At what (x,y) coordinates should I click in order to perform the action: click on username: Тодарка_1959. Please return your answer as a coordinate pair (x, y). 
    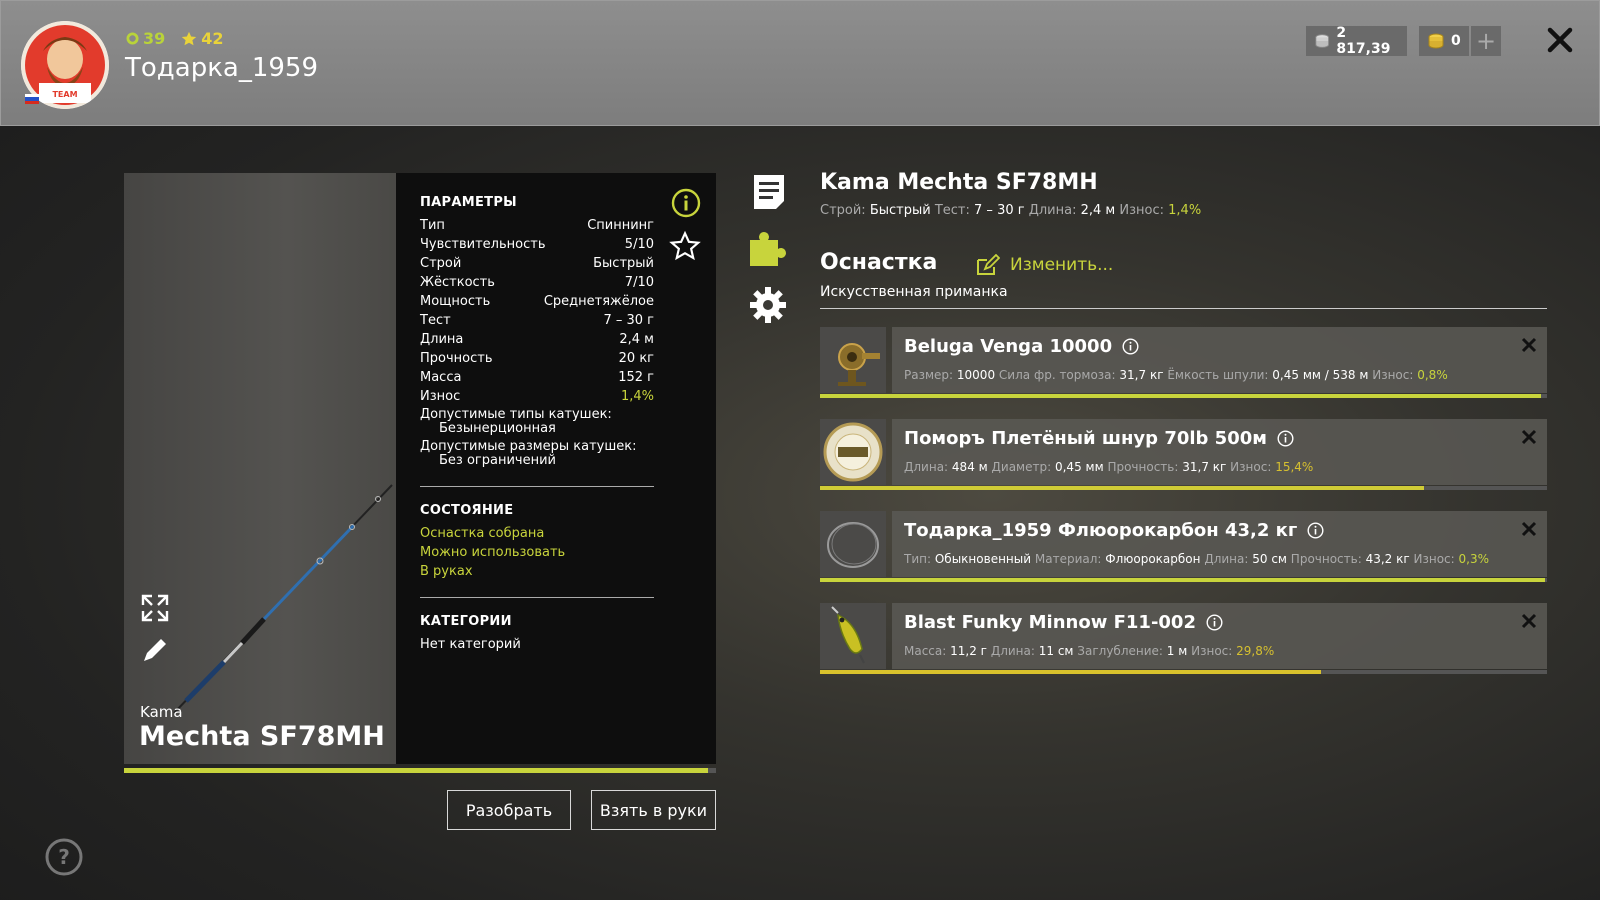
    Looking at the image, I should click on (222, 68).